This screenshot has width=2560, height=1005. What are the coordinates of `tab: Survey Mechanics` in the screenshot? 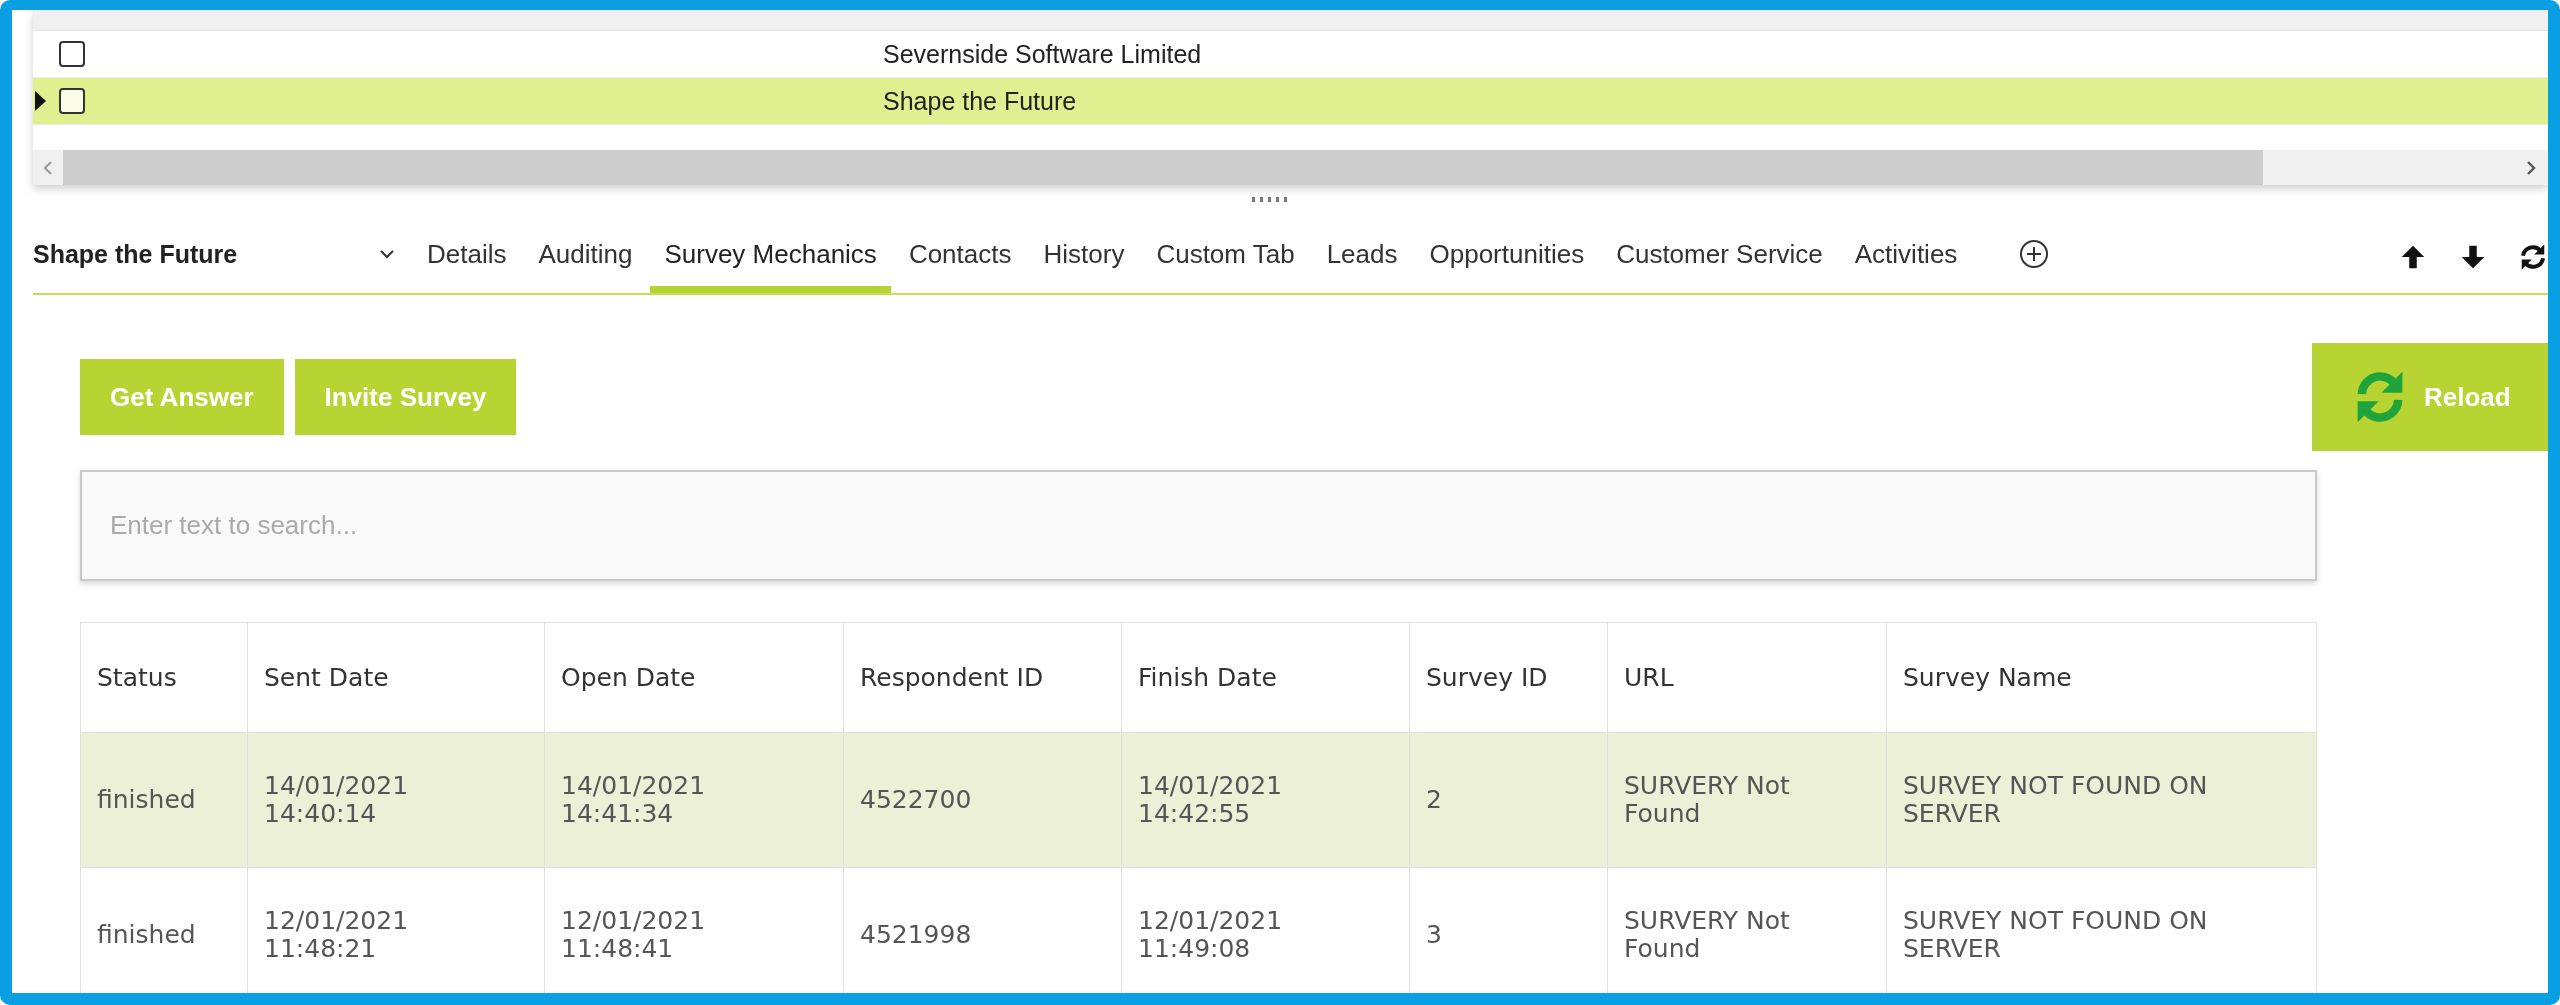 It's located at (770, 254).